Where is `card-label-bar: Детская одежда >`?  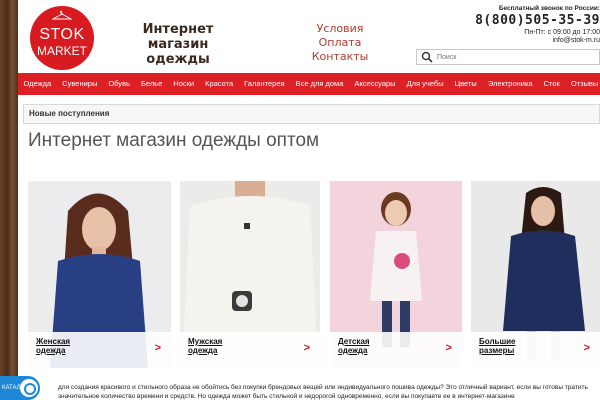
card-label-bar: Детская одежда > is located at coordinates (396, 350).